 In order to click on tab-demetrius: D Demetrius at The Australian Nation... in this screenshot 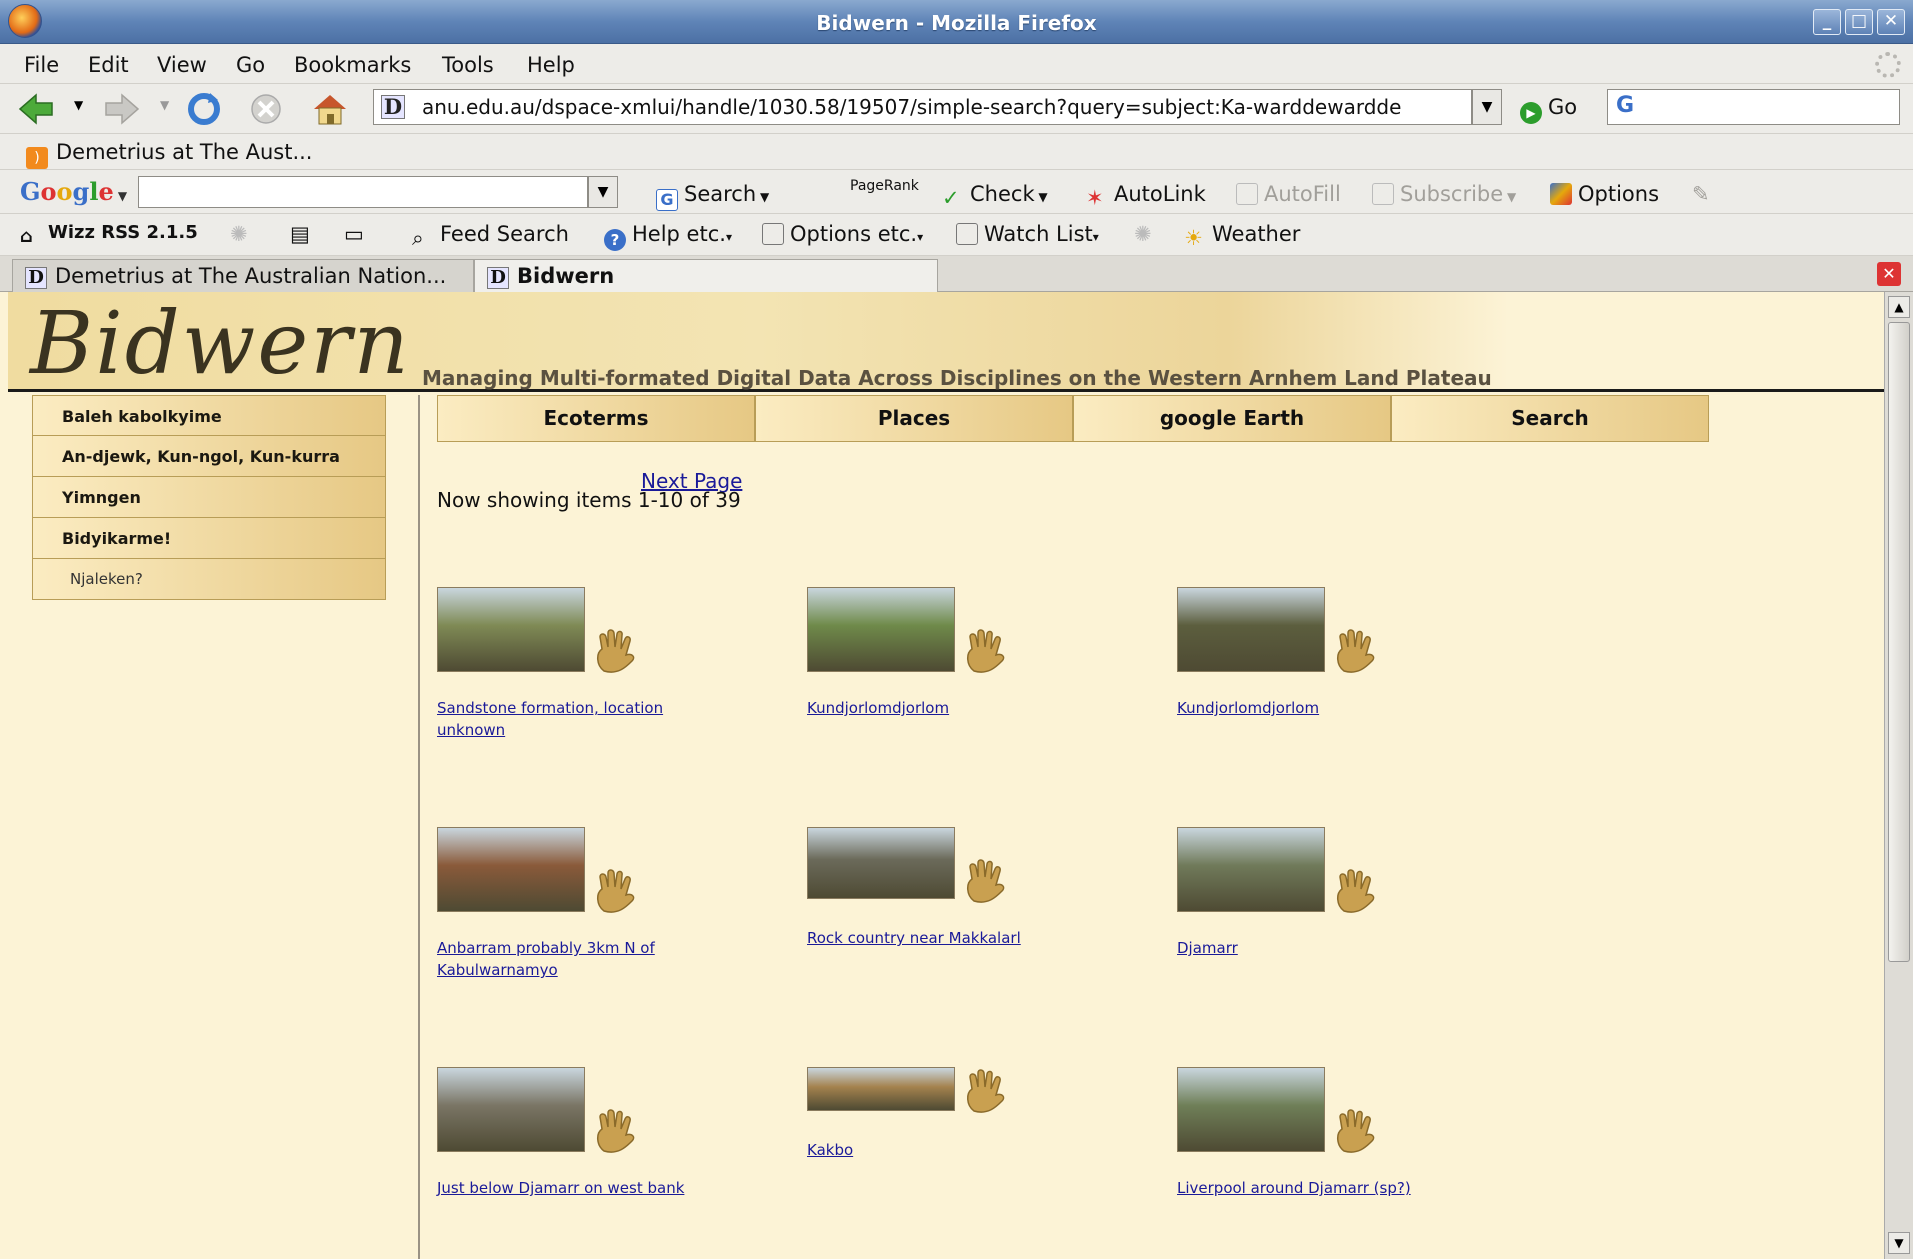, I will do `click(243, 275)`.